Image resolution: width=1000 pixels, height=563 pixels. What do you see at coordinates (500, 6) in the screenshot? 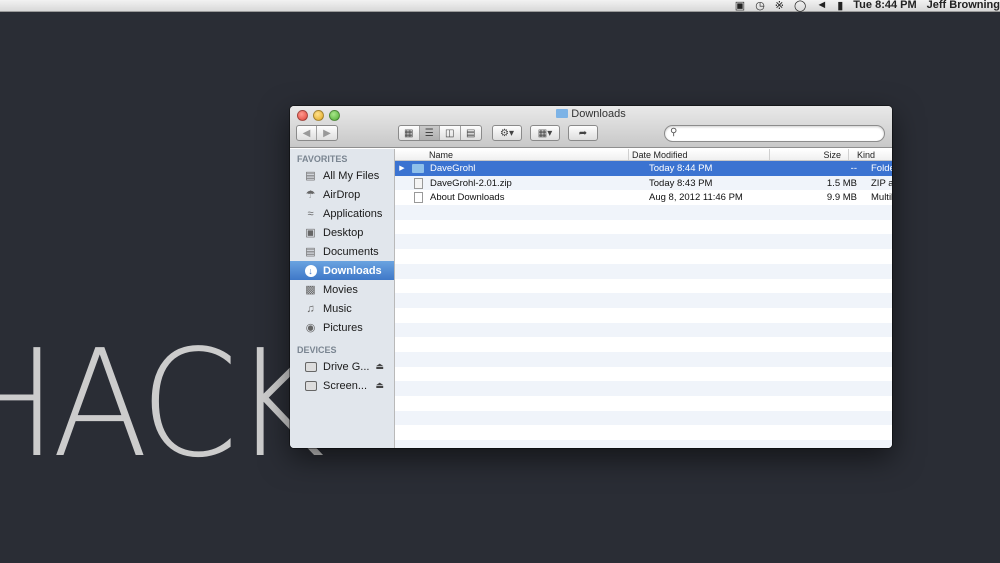
I see `menu-bar: ▣ ◷ ※ ◯ ◄ ▮ Tue 8:44 PM Jeff Browning` at bounding box center [500, 6].